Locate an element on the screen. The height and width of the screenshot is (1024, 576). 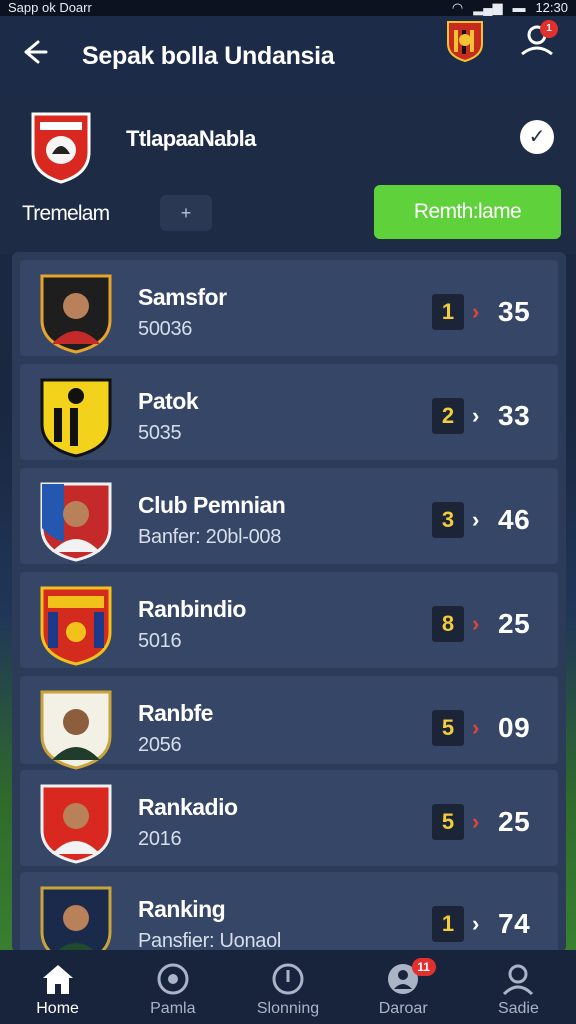
status-bar: Sapp ok Doarr ◠ ▂▄▆ ▬ 12:30 is located at coordinates (288, 8).